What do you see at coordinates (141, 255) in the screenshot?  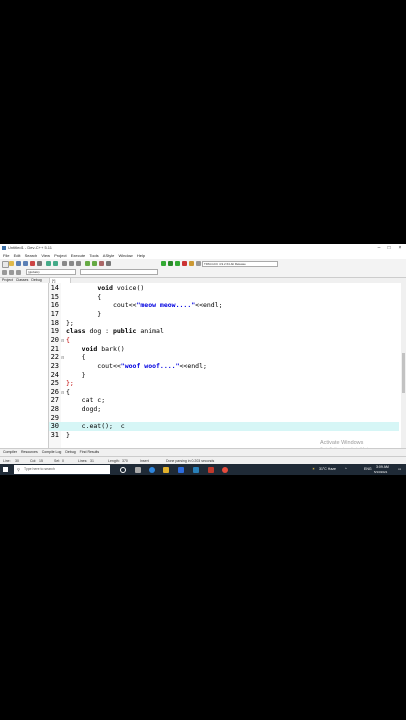 I see `menu-help: Help` at bounding box center [141, 255].